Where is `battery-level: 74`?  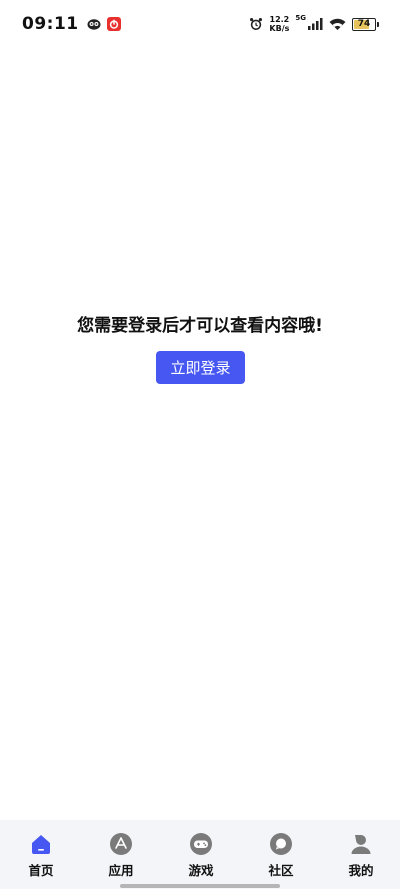
battery-level: 74 is located at coordinates (364, 24).